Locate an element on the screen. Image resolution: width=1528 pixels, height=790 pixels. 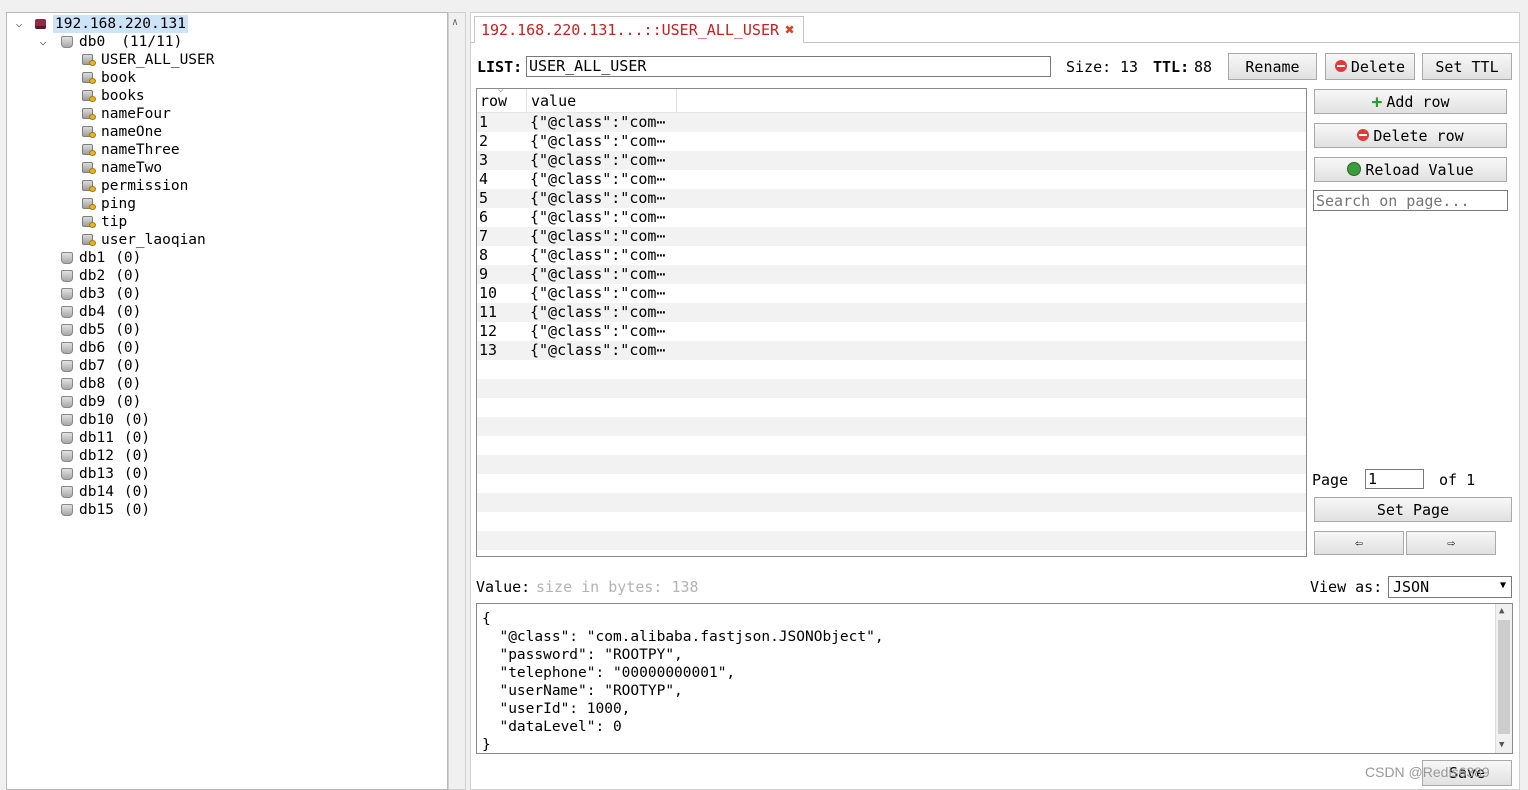
server-chevron-down-icon: ⌵ is located at coordinates (19, 24).